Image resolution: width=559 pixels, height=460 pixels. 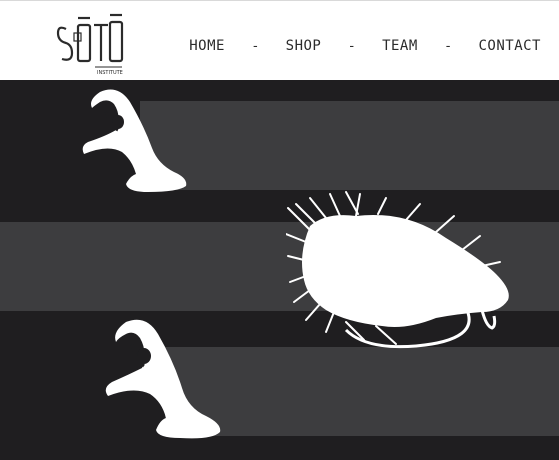 What do you see at coordinates (92, 42) in the screenshot?
I see `soto-logo: INSTITUTE` at bounding box center [92, 42].